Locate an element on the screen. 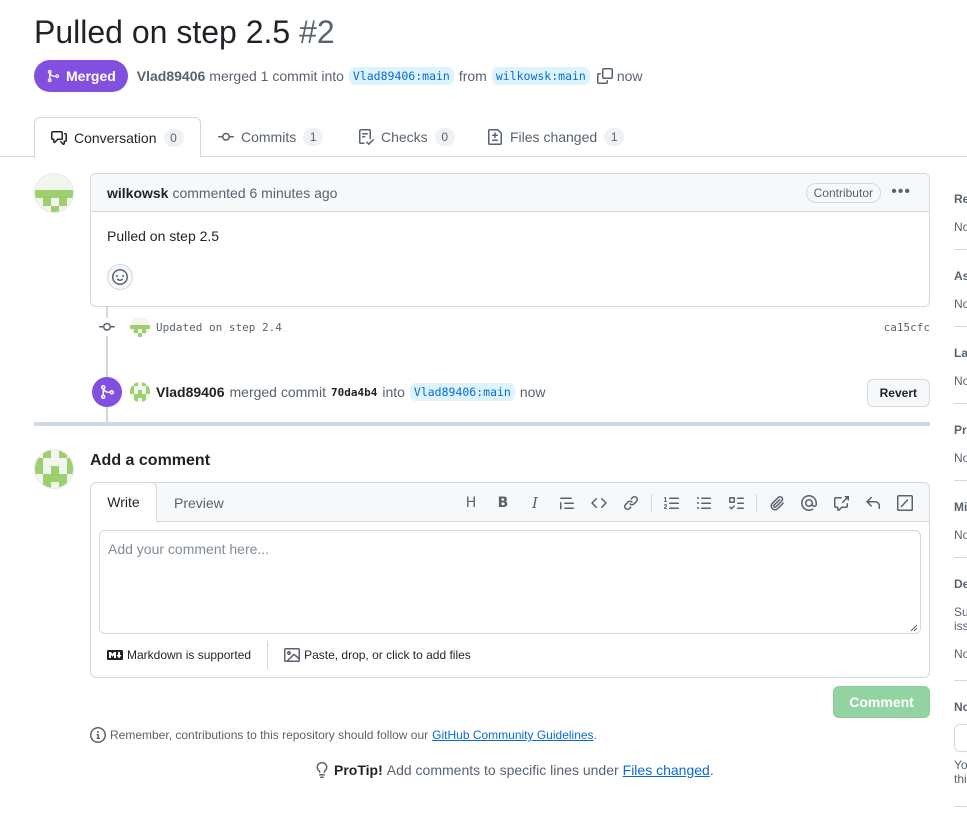  protip-suffix: . is located at coordinates (711, 770).